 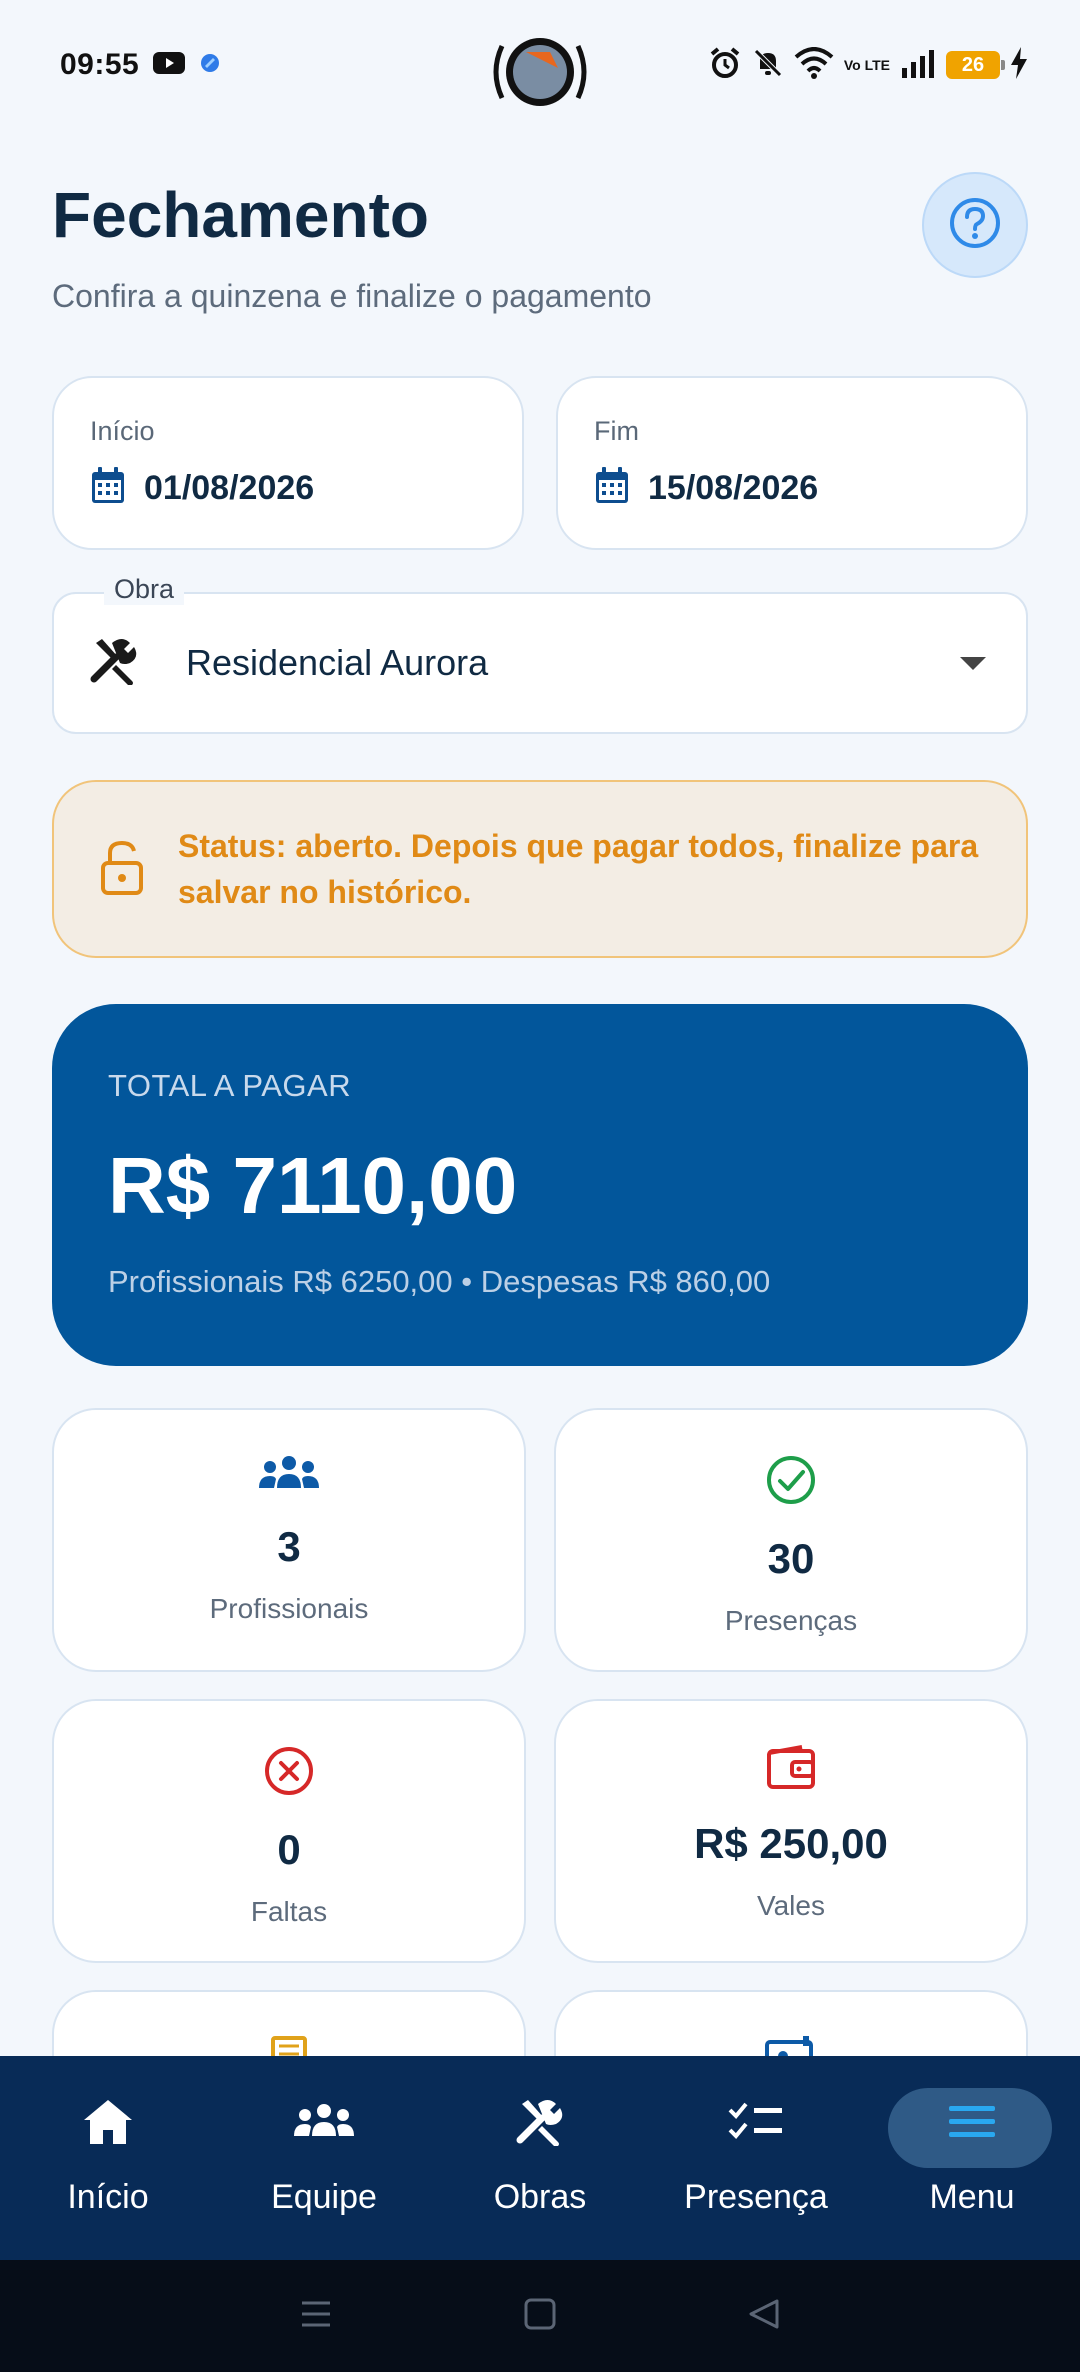 What do you see at coordinates (791, 1482) in the screenshot?
I see `check-circle-icon` at bounding box center [791, 1482].